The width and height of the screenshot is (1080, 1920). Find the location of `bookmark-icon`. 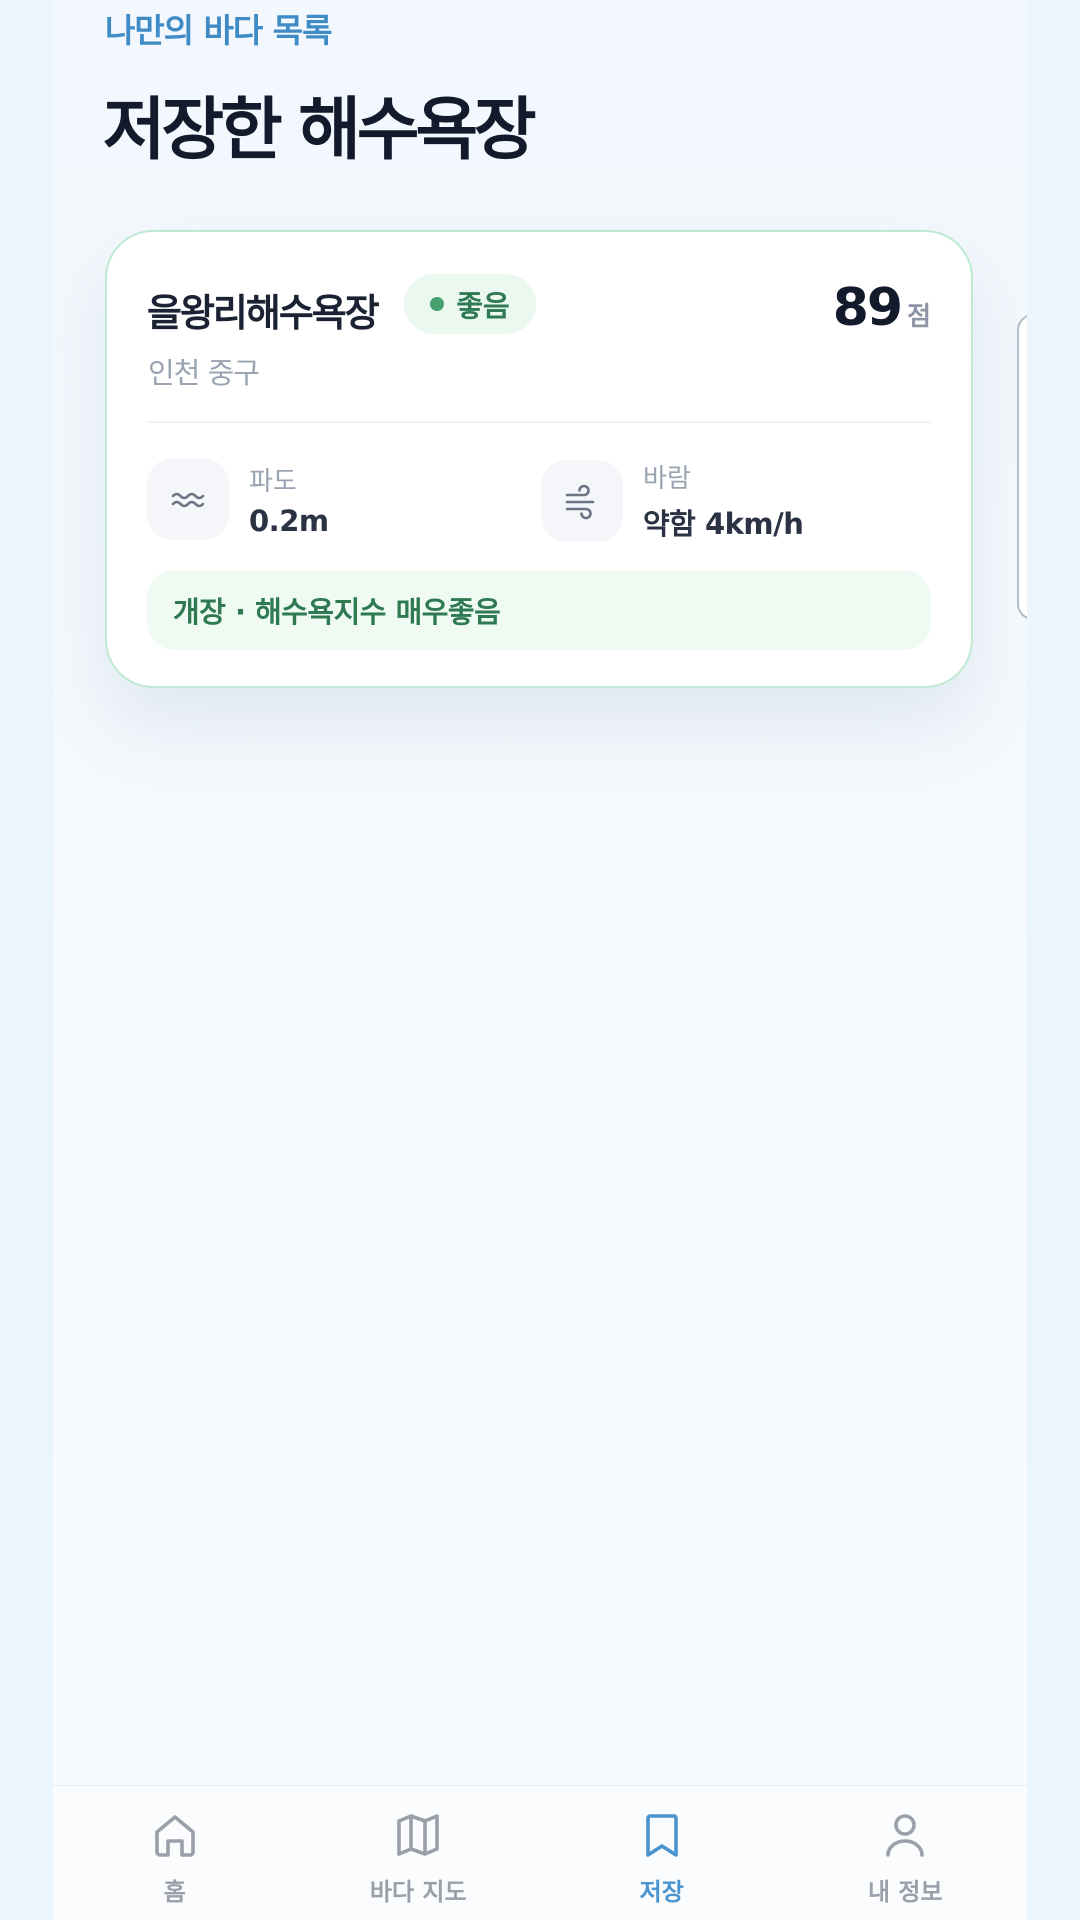

bookmark-icon is located at coordinates (661, 1835).